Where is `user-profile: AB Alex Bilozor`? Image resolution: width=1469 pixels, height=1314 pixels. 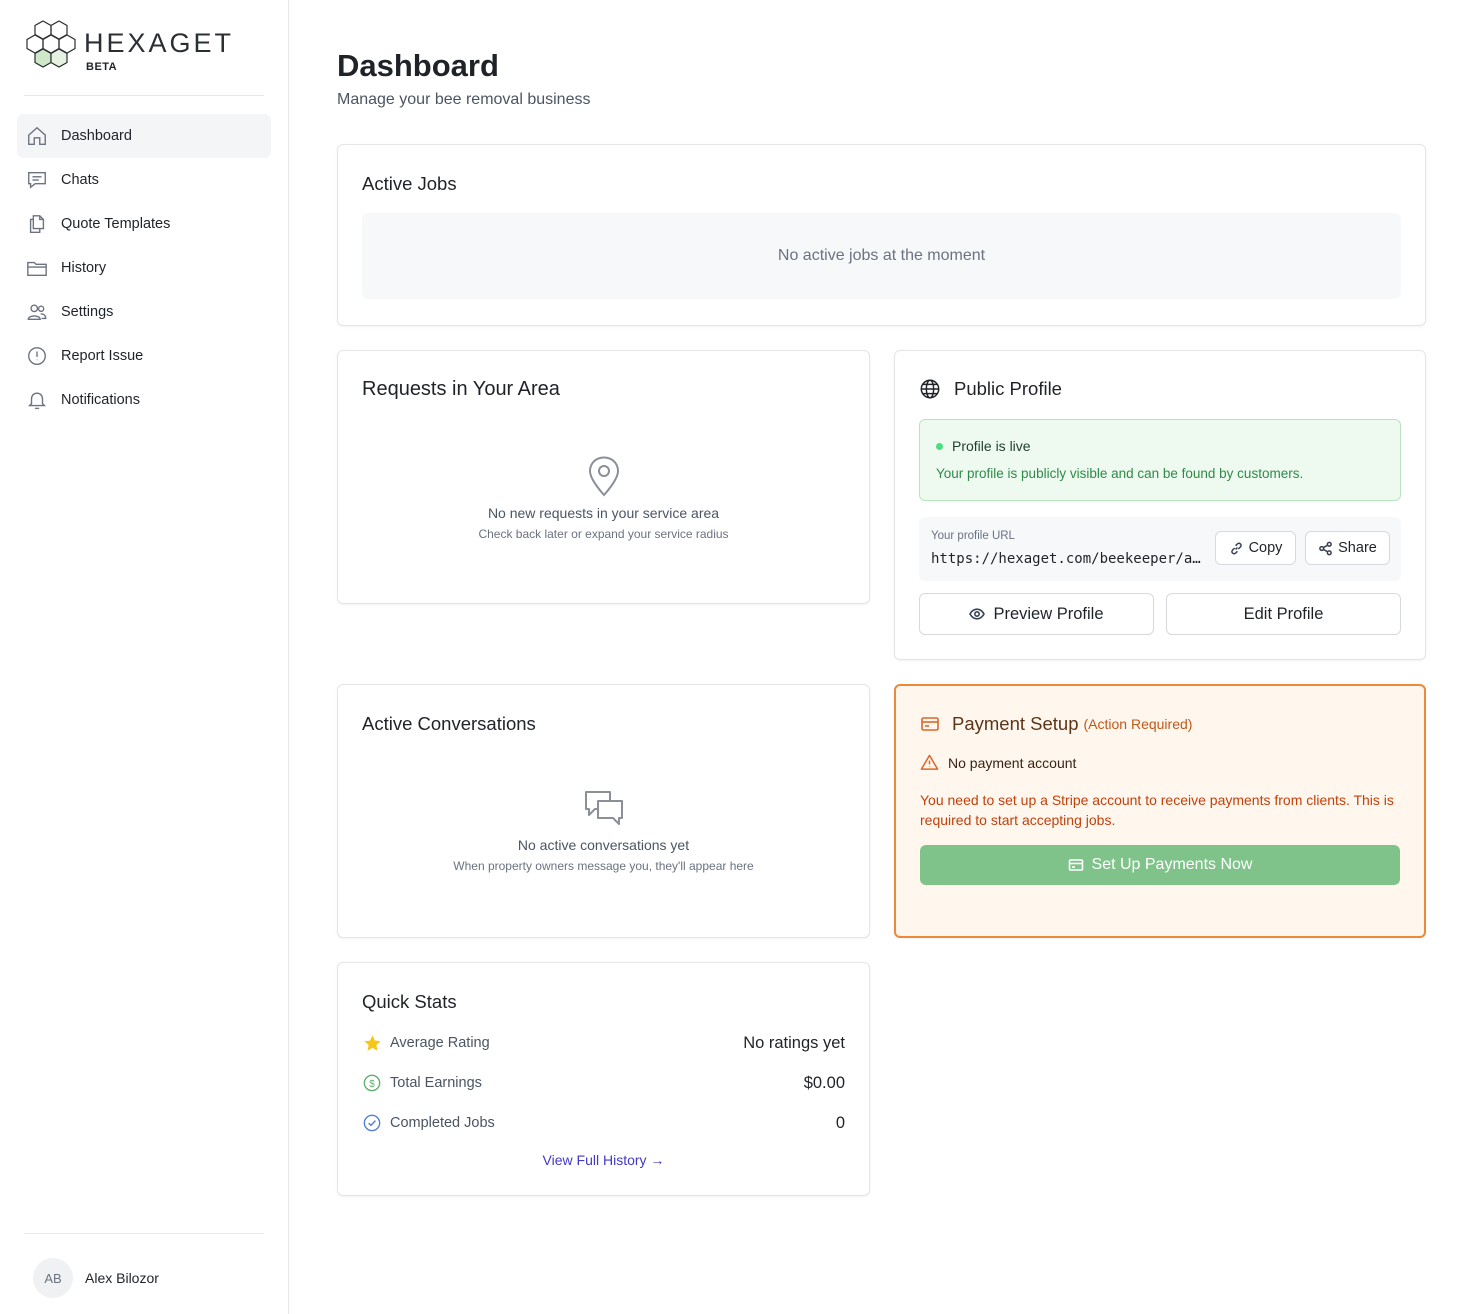
user-profile: AB Alex Bilozor is located at coordinates (96, 1278).